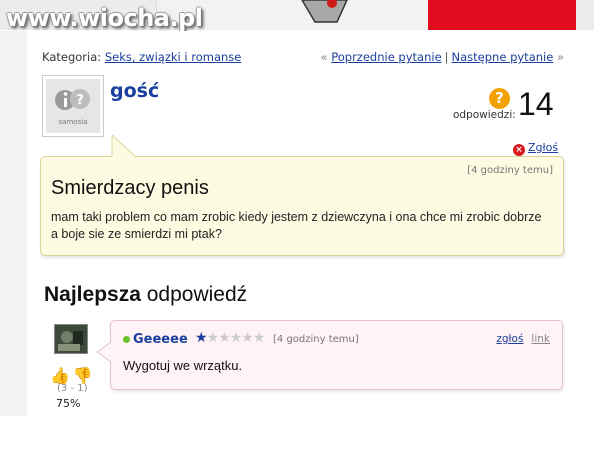 This screenshot has width=594, height=468. Describe the element at coordinates (536, 104) in the screenshot. I see `answers-count: 14` at that location.